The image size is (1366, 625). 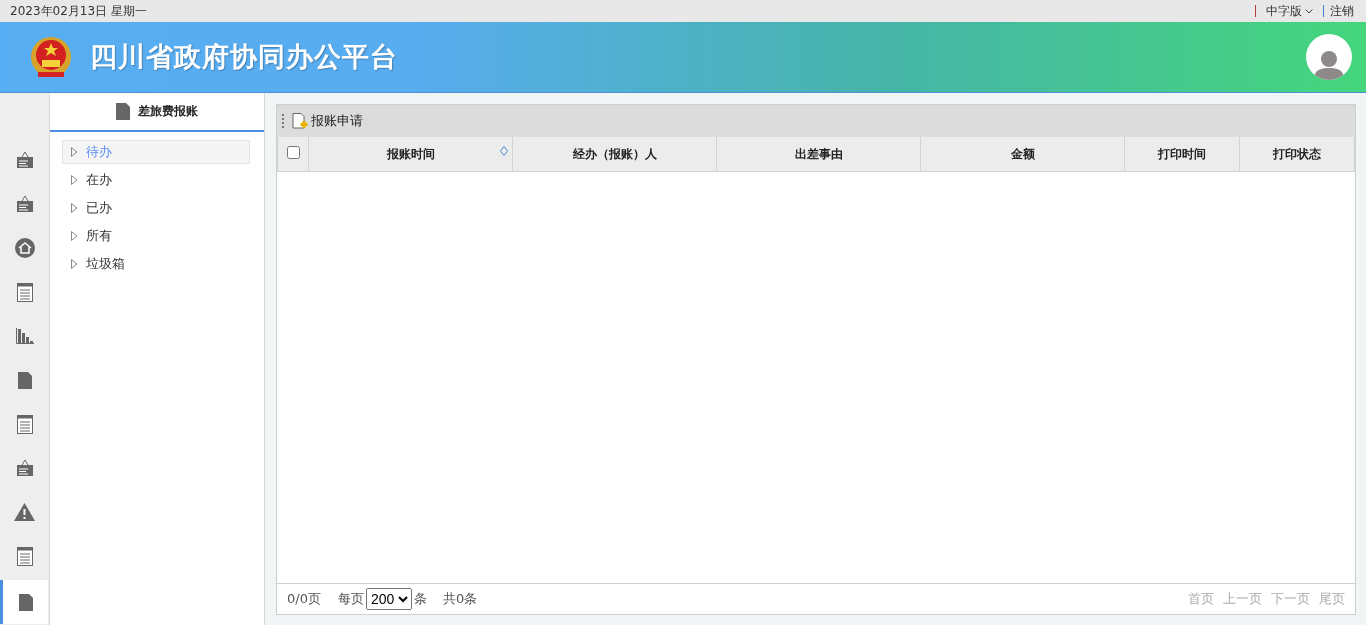 What do you see at coordinates (24, 248) in the screenshot?
I see `home-icon` at bounding box center [24, 248].